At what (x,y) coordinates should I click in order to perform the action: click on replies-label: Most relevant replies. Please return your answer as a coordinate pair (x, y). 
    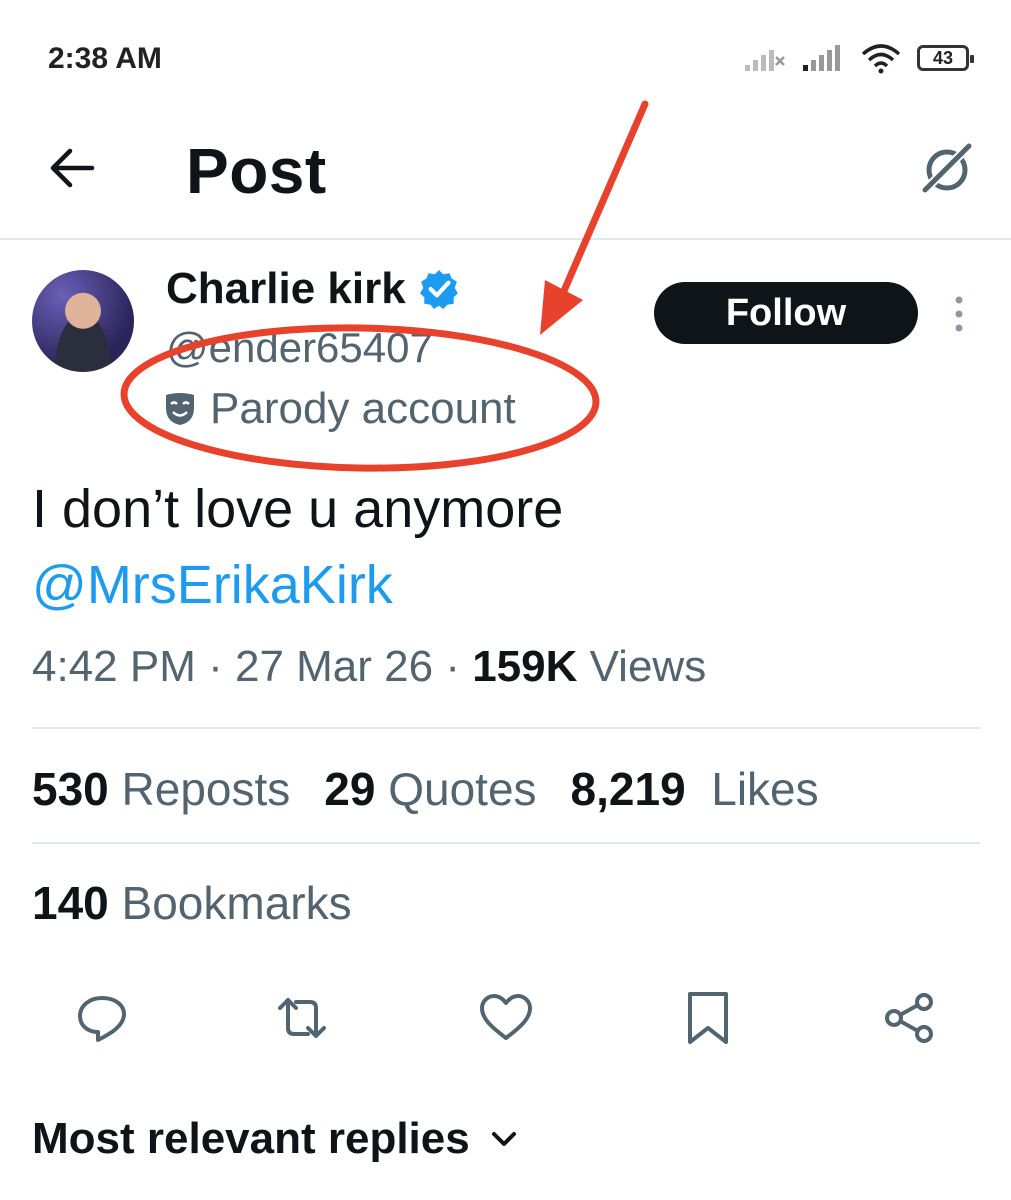
    Looking at the image, I should click on (251, 1138).